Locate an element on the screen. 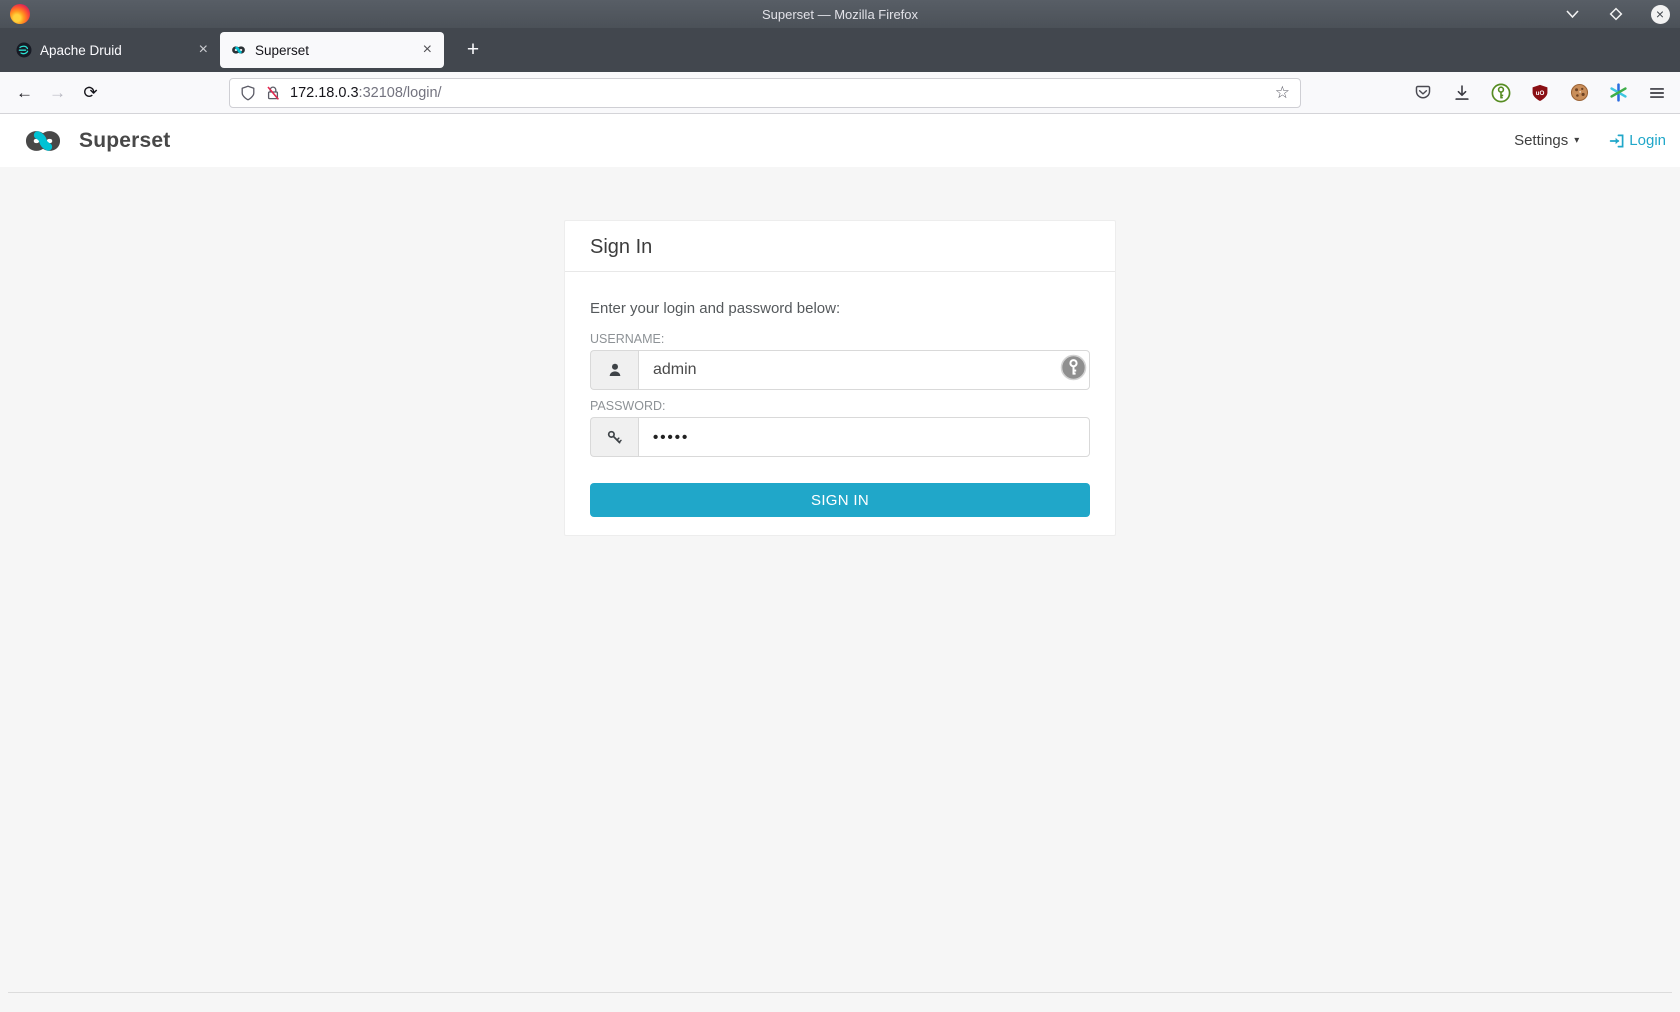  password-addon is located at coordinates (614, 437).